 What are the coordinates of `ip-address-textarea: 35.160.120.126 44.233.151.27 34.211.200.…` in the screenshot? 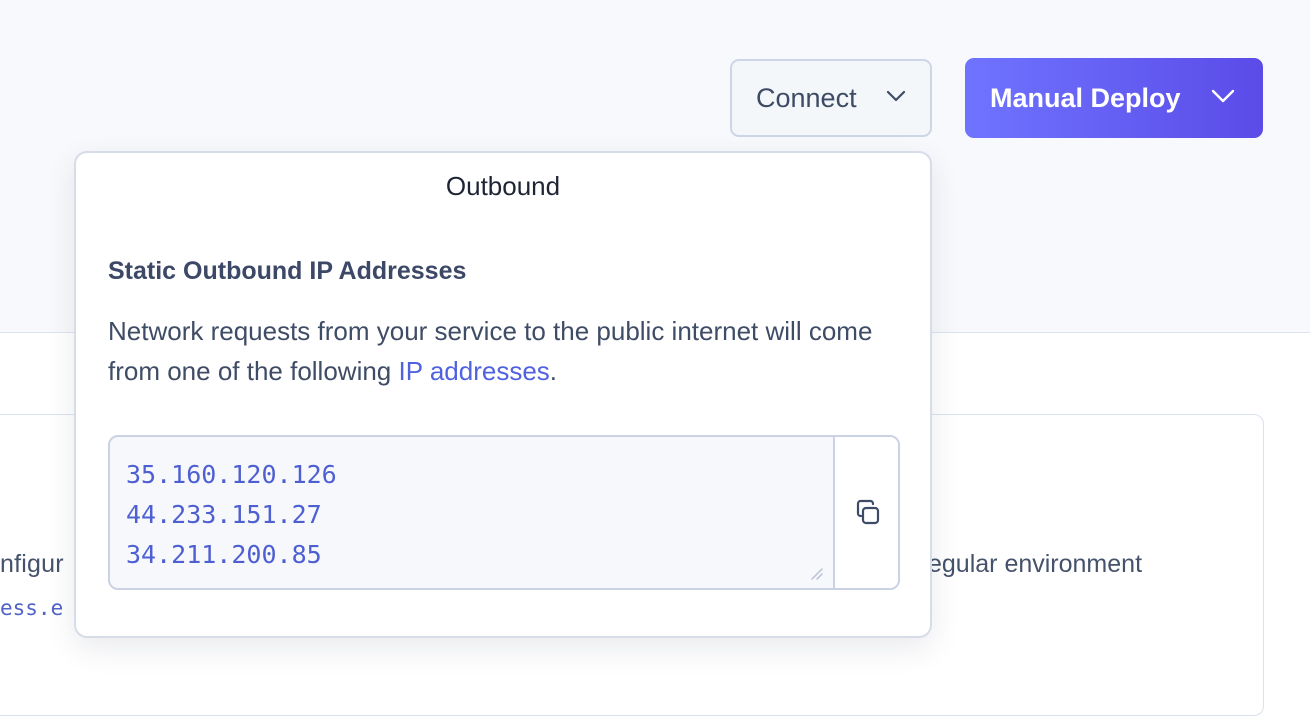 It's located at (471, 512).